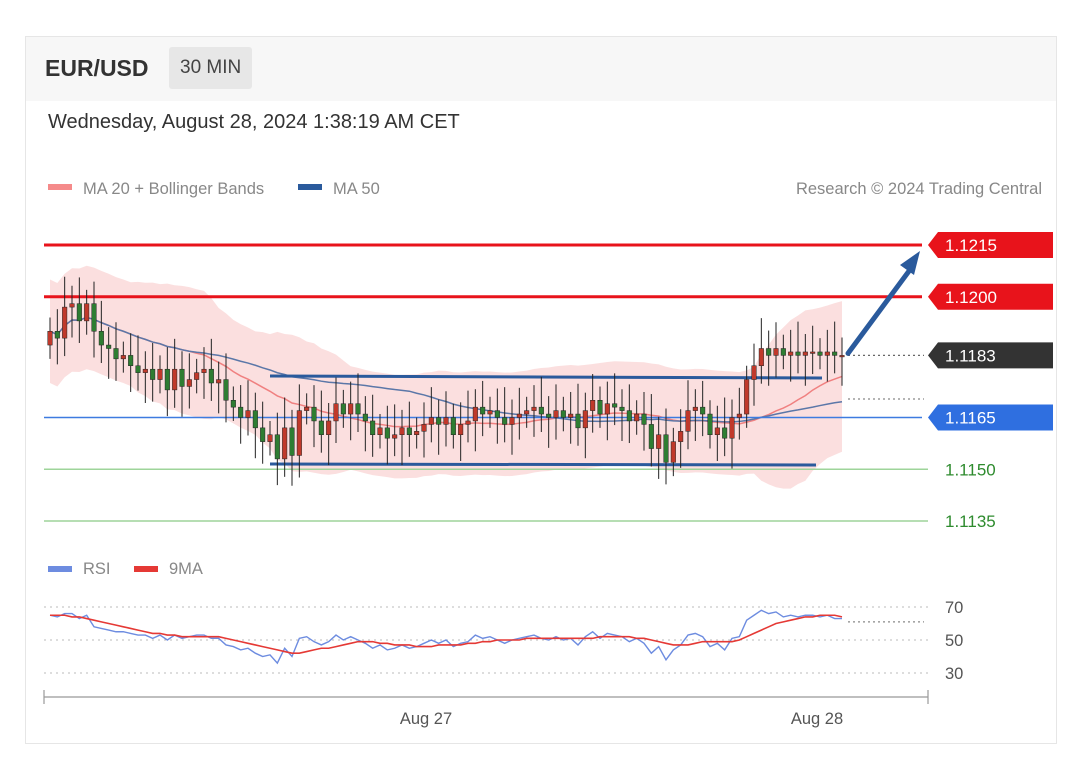 The width and height of the screenshot is (1080, 757). What do you see at coordinates (186, 569) in the screenshot?
I see `rsi-ma-legend-label: 9MA` at bounding box center [186, 569].